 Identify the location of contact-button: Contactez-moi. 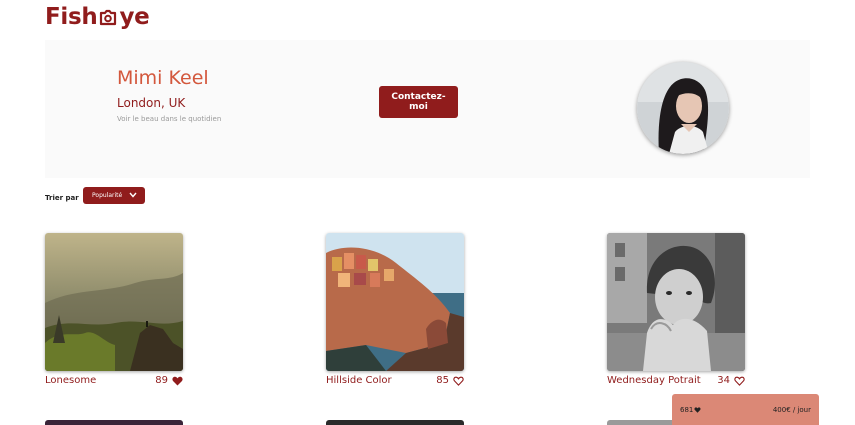
(418, 102).